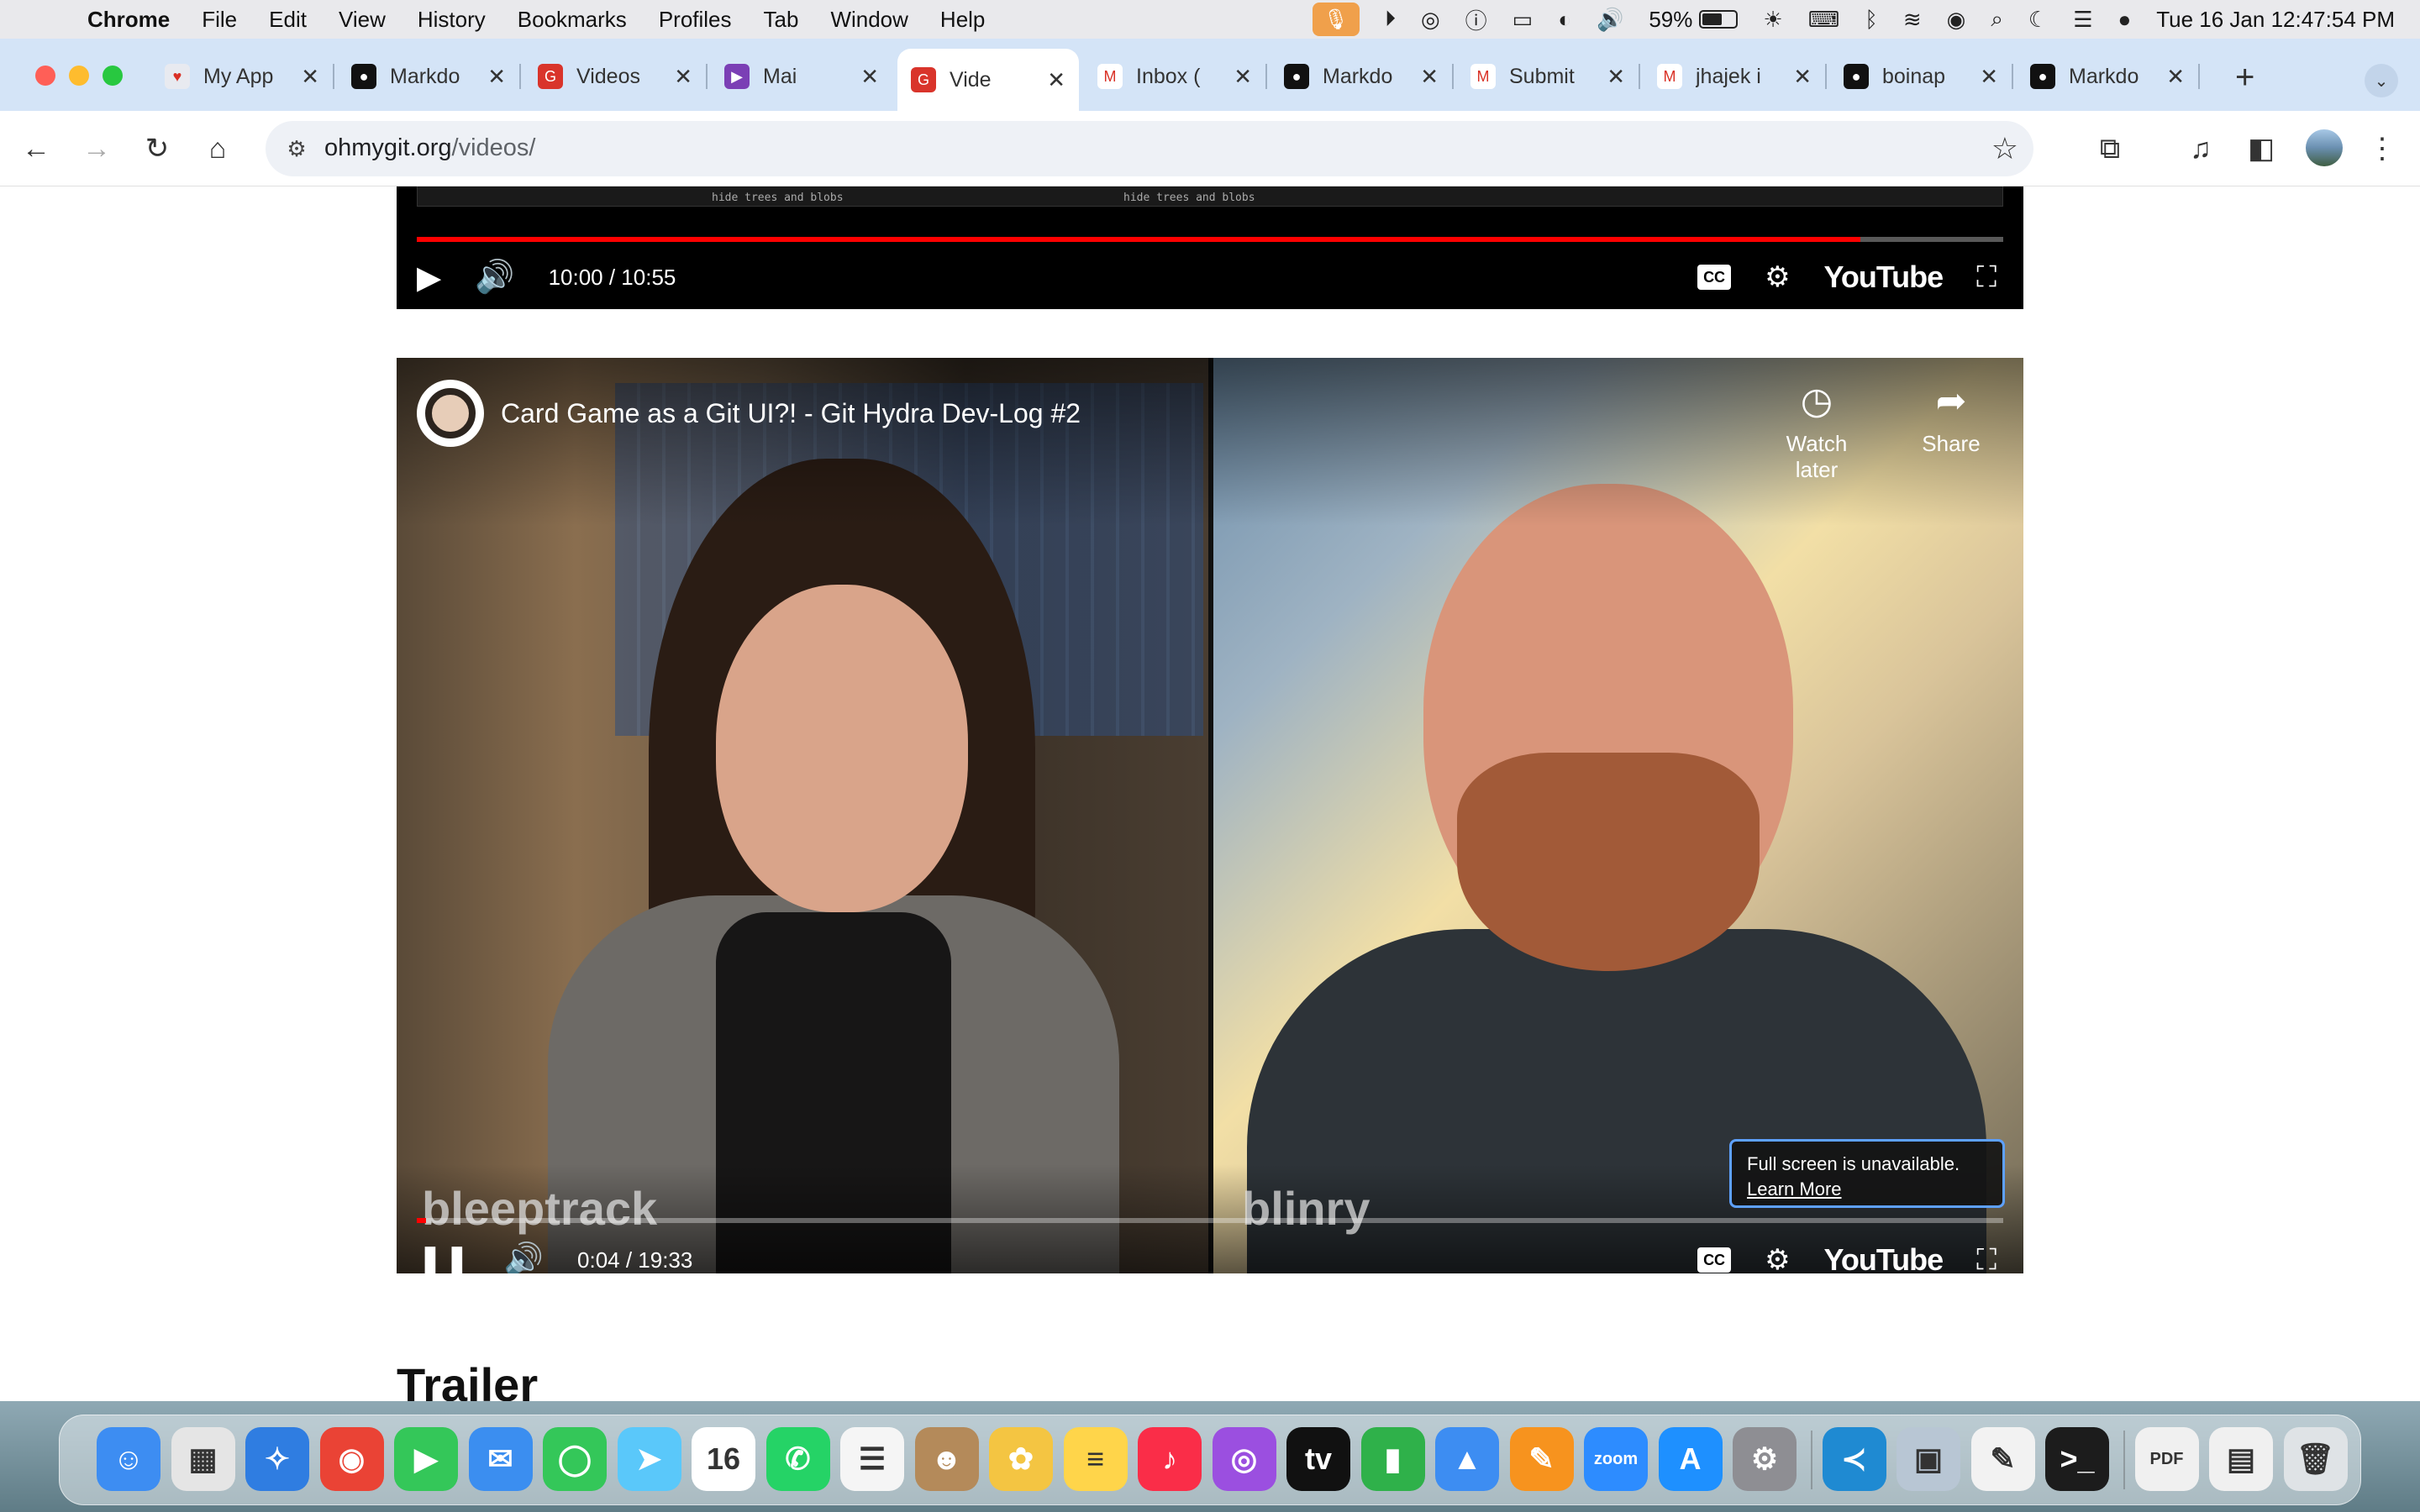  What do you see at coordinates (45, 76) in the screenshot?
I see `close-window-button` at bounding box center [45, 76].